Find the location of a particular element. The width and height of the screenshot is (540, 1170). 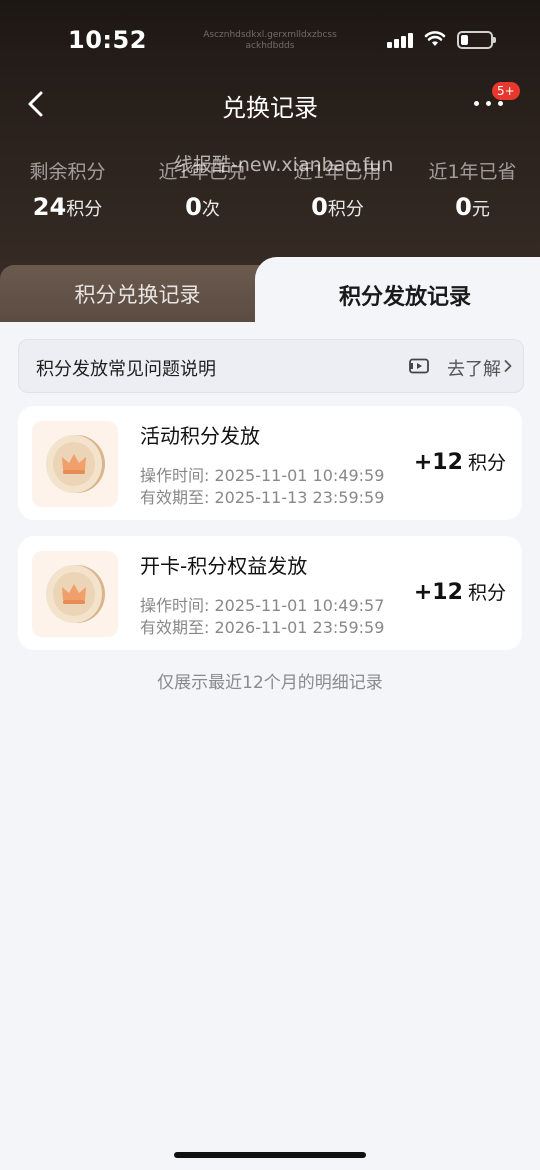

battery-icon is located at coordinates (476, 40).